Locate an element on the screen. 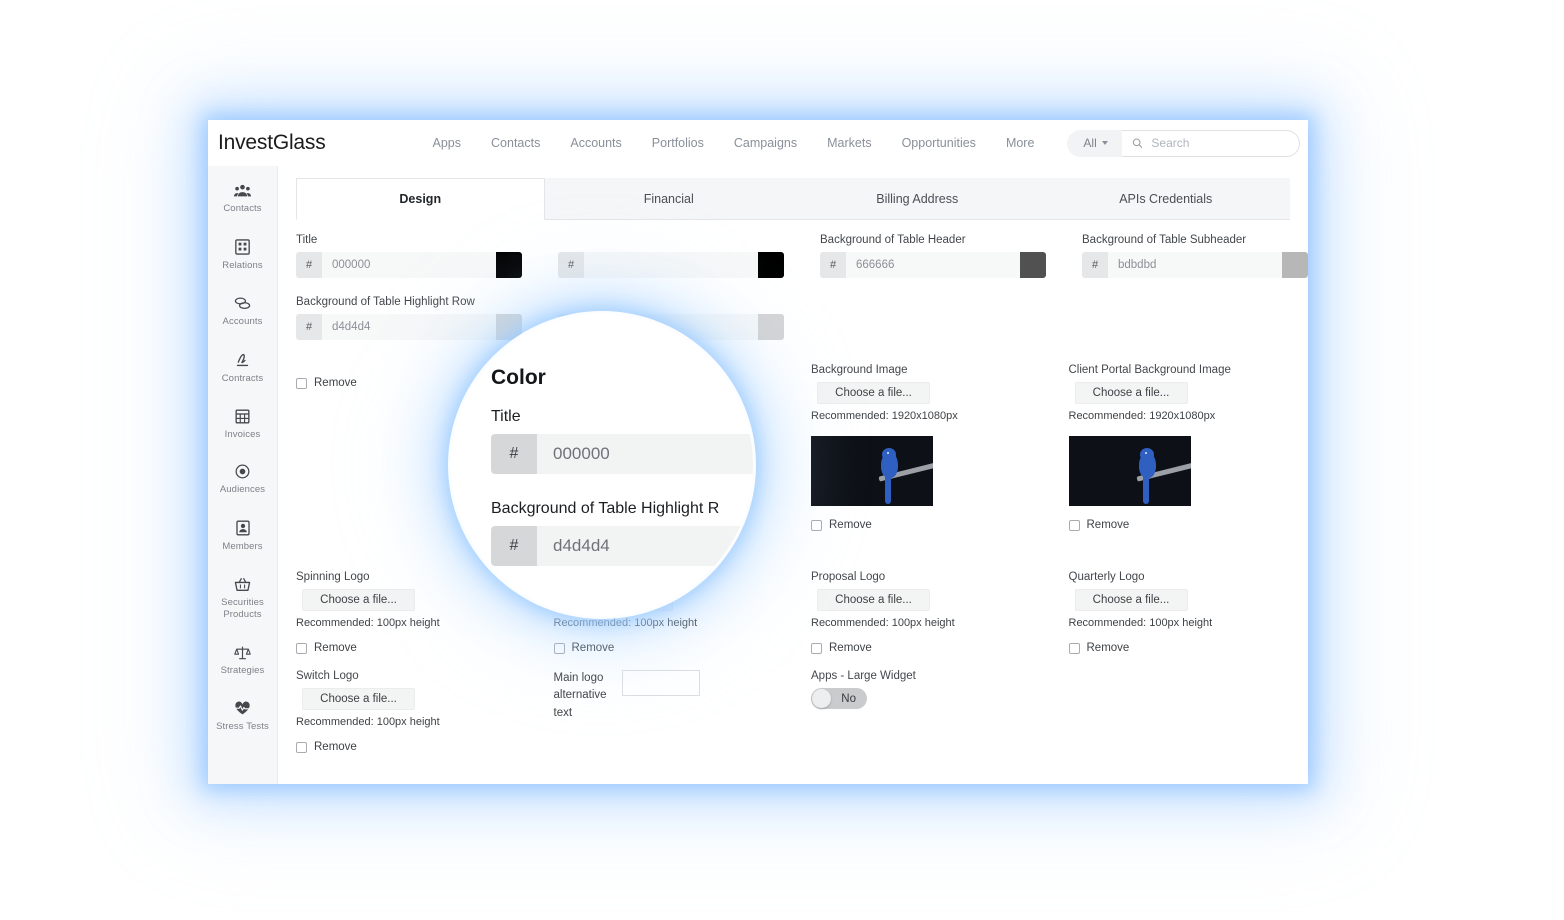 The height and width of the screenshot is (920, 1564). sidebar-item-contracts: Contracts is located at coordinates (242, 368).